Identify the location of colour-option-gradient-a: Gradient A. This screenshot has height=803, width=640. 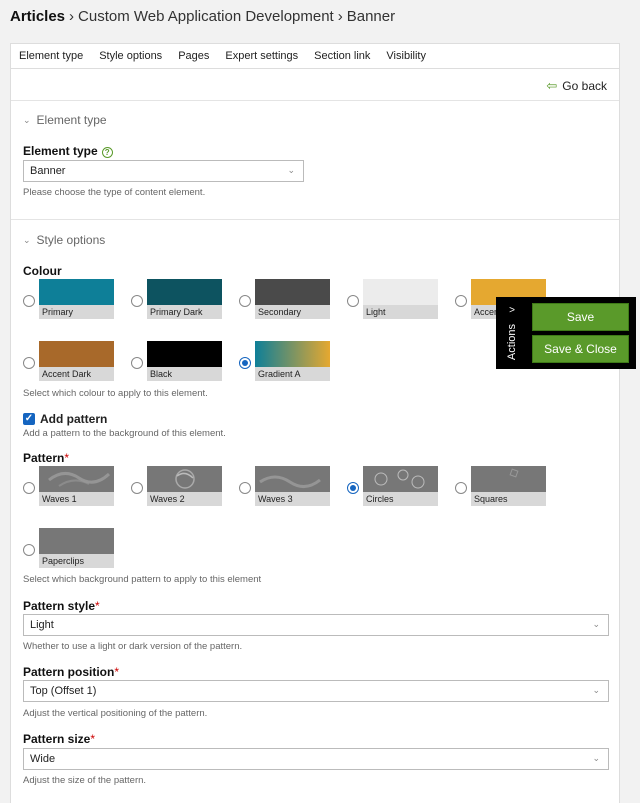
(291, 363).